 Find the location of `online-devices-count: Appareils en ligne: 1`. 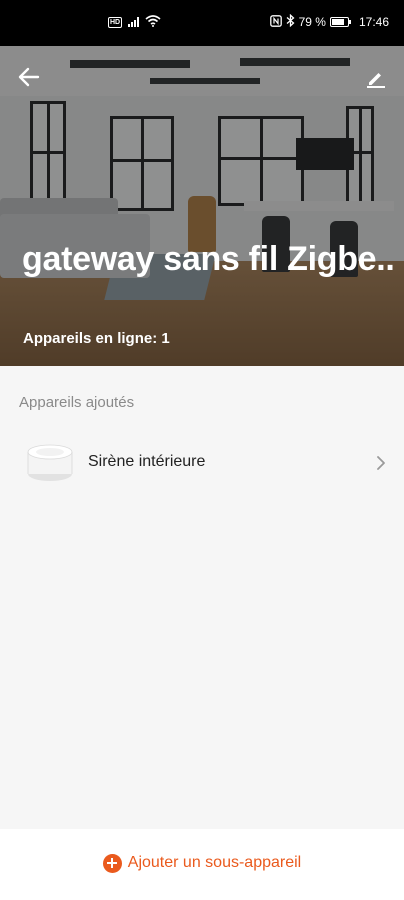

online-devices-count: Appareils en ligne: 1 is located at coordinates (96, 338).